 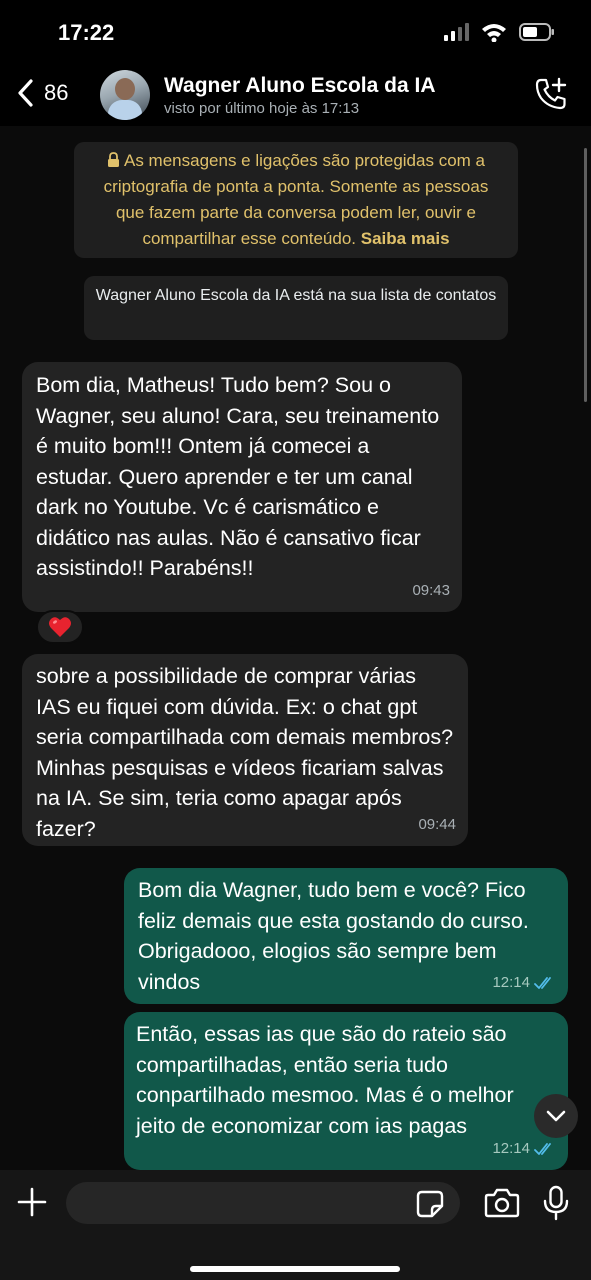 I want to click on lock-icon, so click(x=113, y=159).